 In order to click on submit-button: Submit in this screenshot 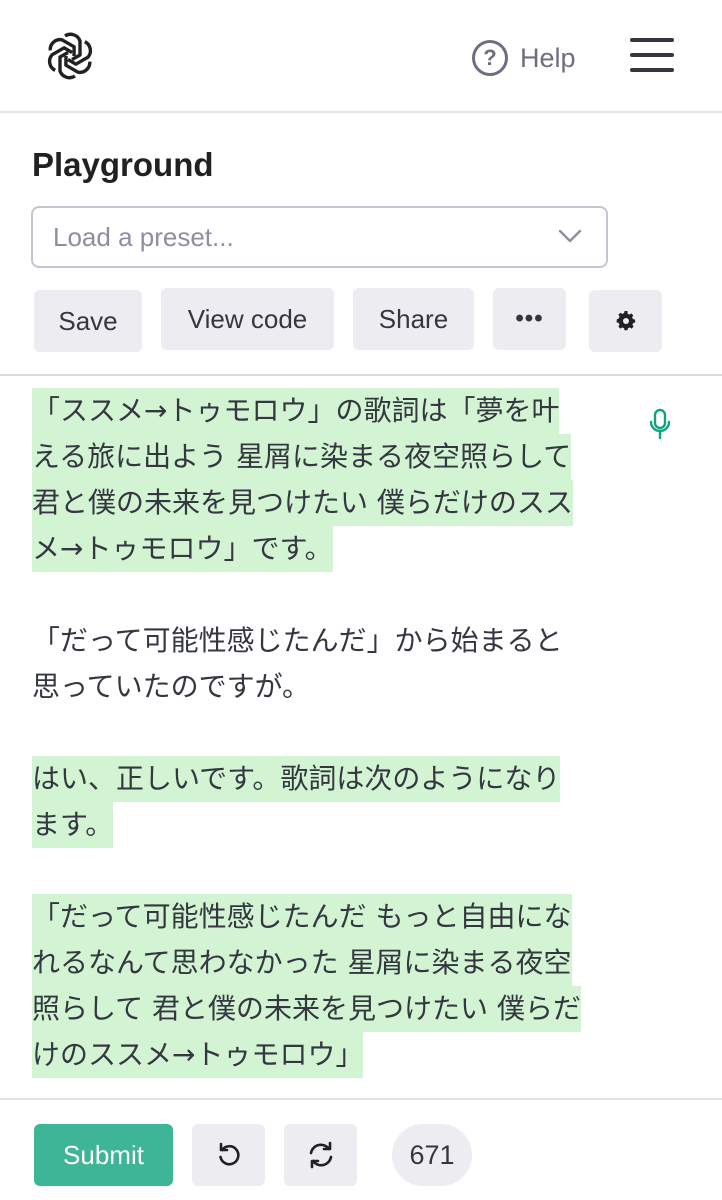, I will do `click(103, 1155)`.